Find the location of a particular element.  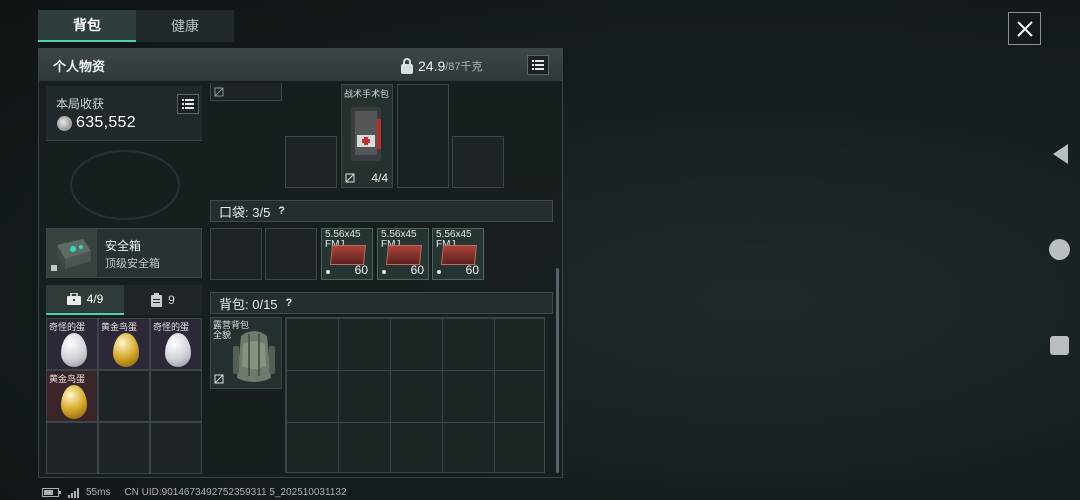

close-button is located at coordinates (1024, 28).